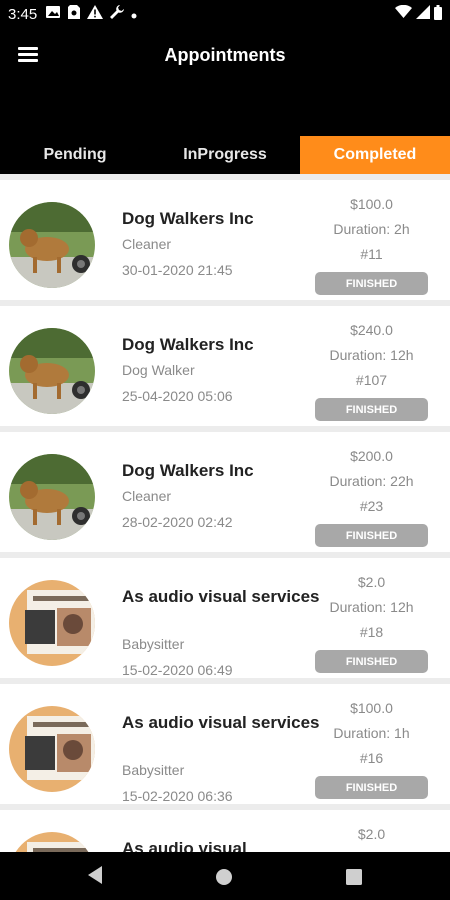 This screenshot has height=900, width=450. I want to click on appointment-number: #23, so click(371, 506).